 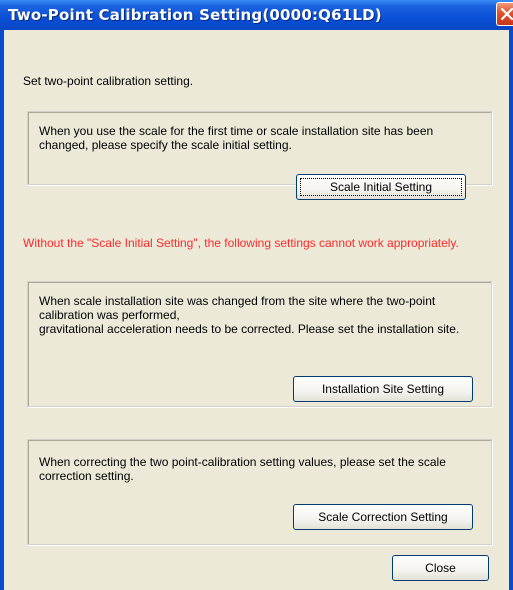 I want to click on close-button-label: Close, so click(x=440, y=568).